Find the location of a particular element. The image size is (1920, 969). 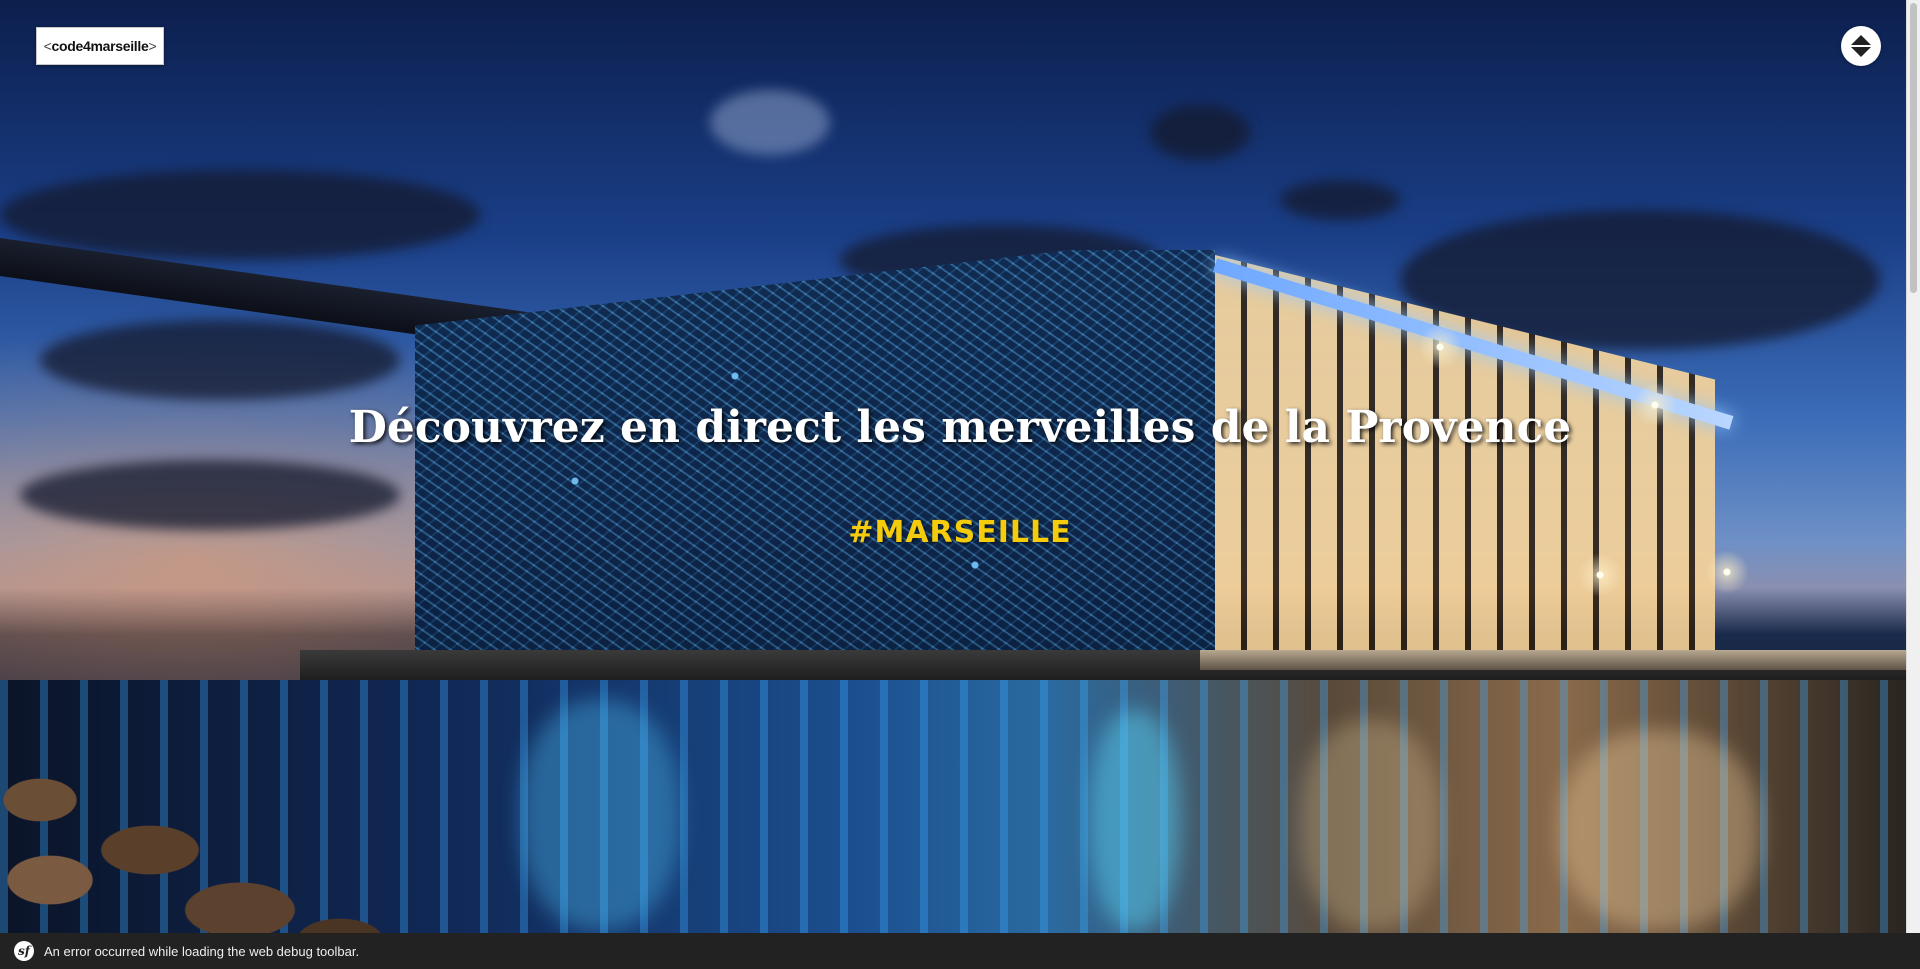

hero-hashtag: #MARSEILLE is located at coordinates (960, 532).